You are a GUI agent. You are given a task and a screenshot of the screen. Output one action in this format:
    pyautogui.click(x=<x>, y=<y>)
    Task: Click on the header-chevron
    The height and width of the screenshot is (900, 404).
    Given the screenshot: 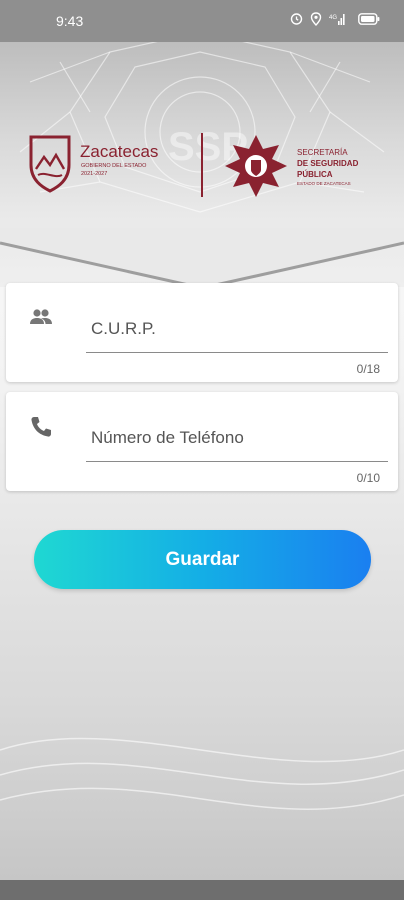 What is the action you would take?
    pyautogui.click(x=202, y=258)
    